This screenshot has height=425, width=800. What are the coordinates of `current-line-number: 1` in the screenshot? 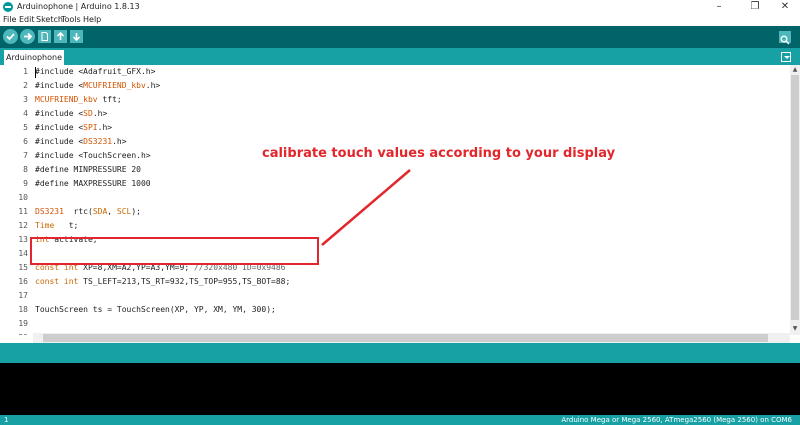 It's located at (6, 420).